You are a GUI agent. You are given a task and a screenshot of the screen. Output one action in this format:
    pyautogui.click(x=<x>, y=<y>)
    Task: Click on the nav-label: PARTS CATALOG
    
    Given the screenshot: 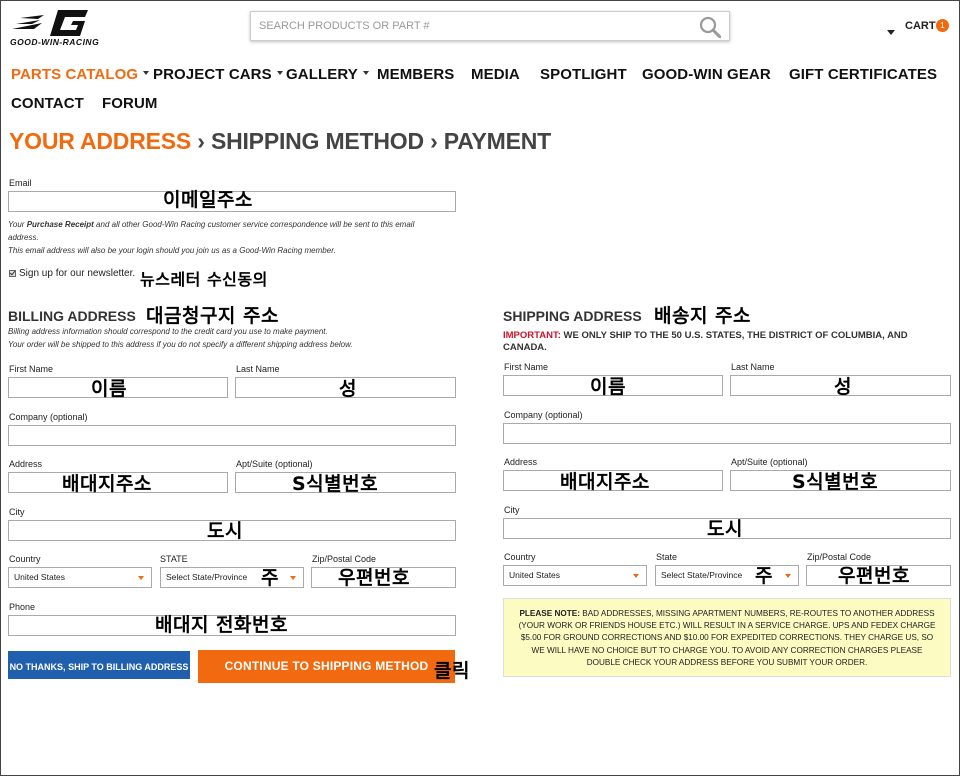 What is the action you would take?
    pyautogui.click(x=75, y=74)
    